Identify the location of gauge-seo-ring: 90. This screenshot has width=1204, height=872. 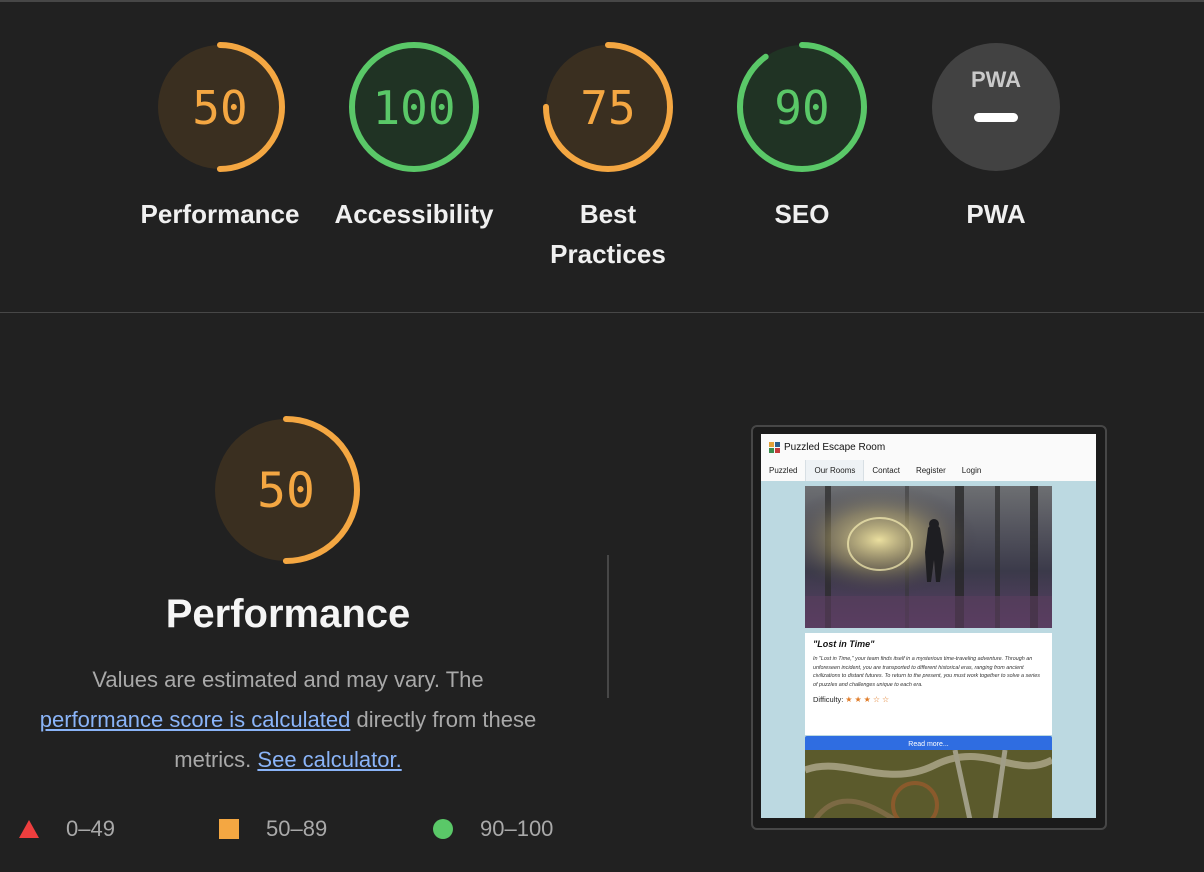
(802, 107).